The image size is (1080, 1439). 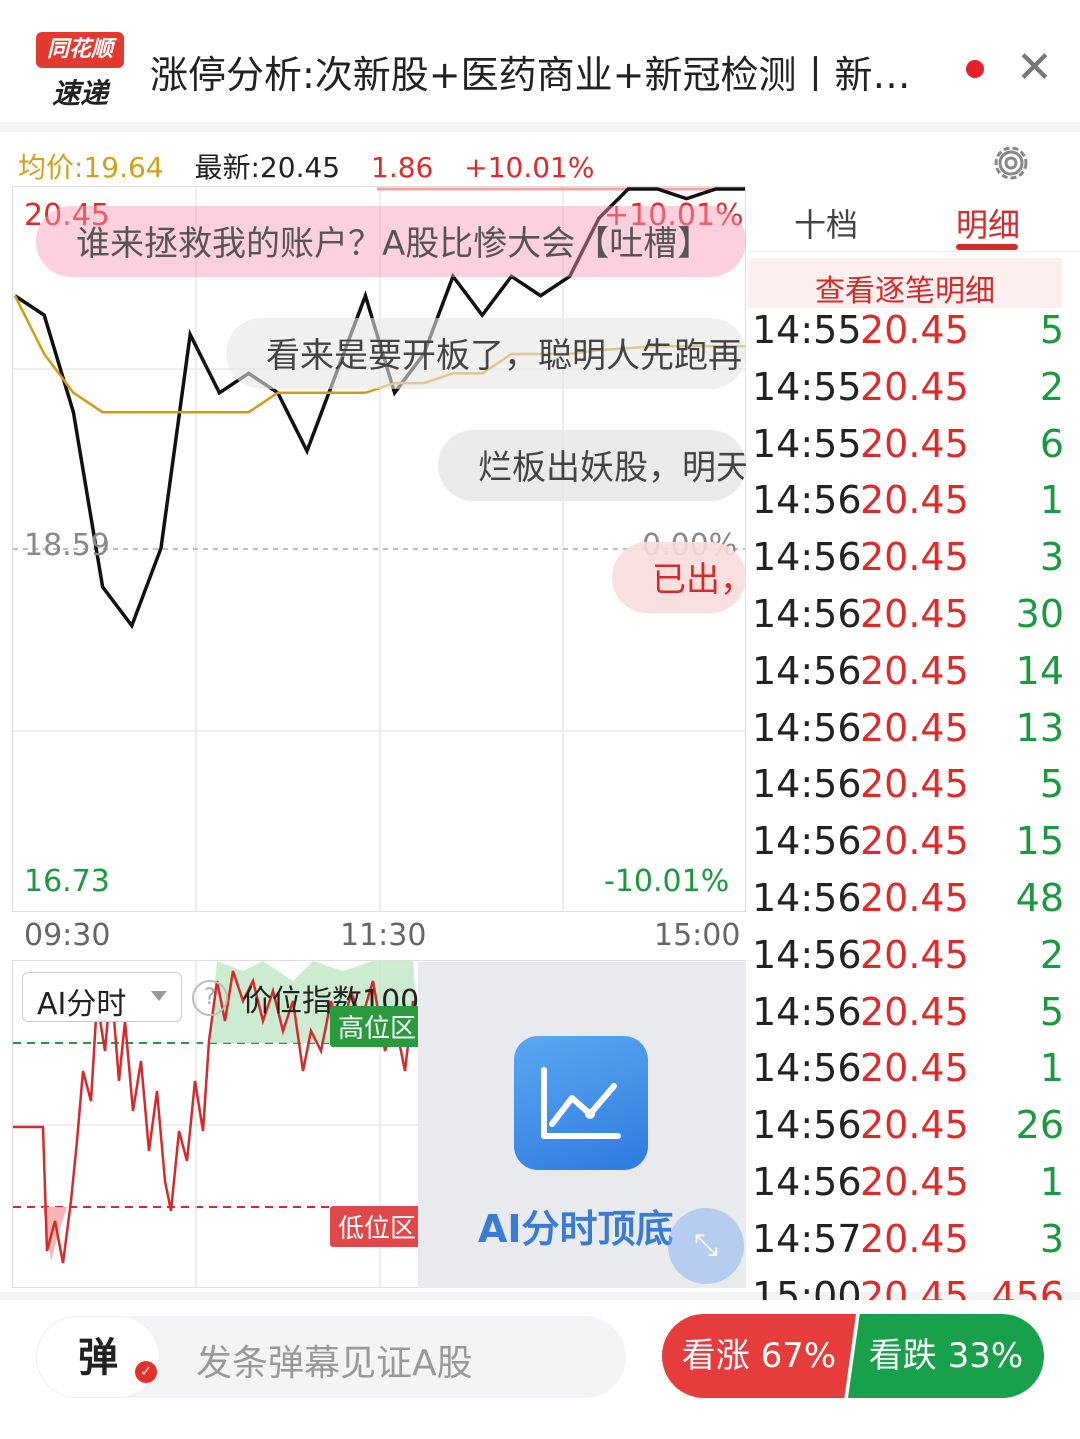 I want to click on trade-row: 14:56 20.45 48, so click(x=914, y=904).